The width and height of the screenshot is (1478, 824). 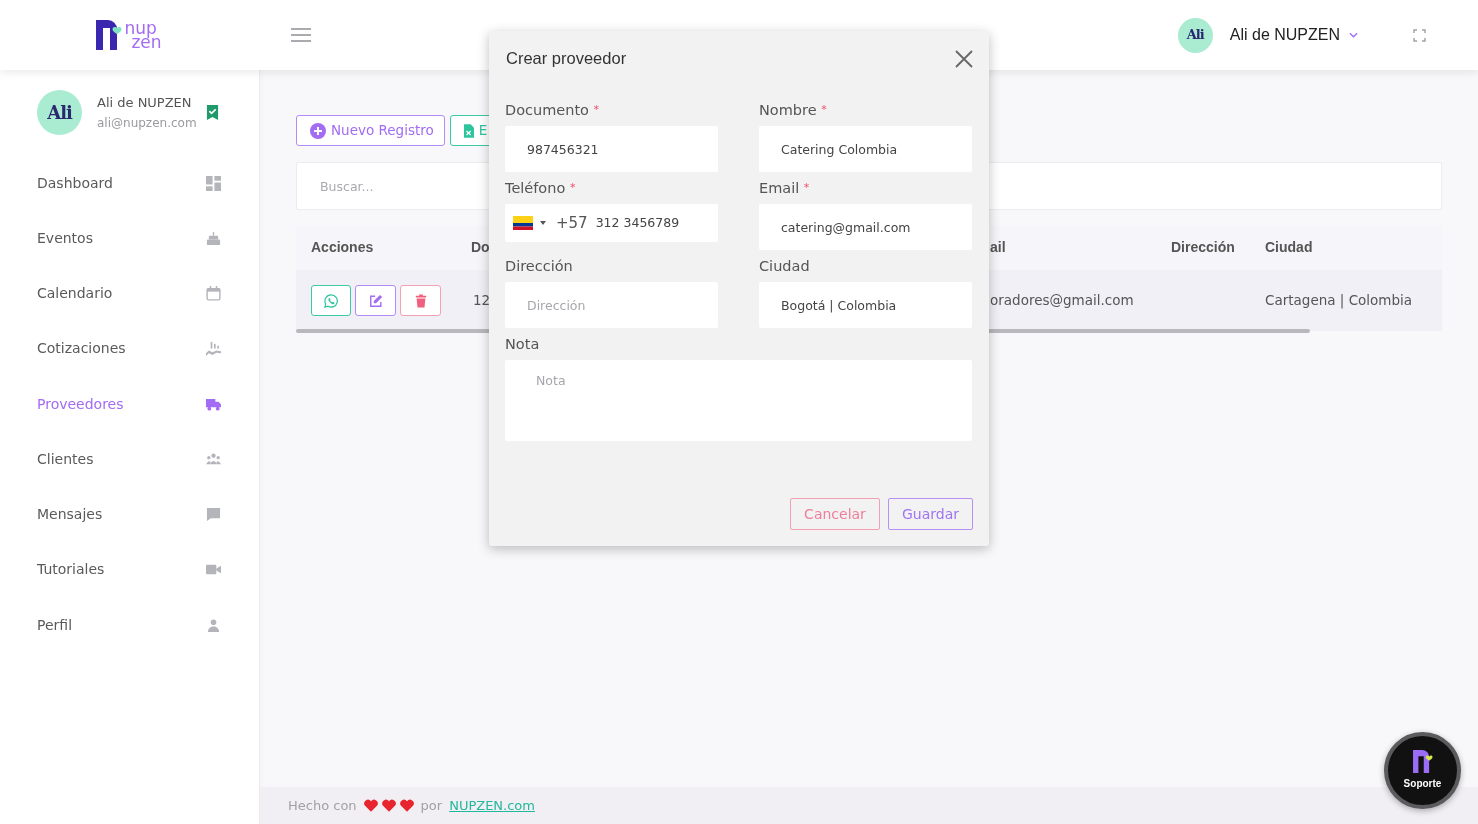 What do you see at coordinates (998, 247) in the screenshot?
I see `column-header: ail` at bounding box center [998, 247].